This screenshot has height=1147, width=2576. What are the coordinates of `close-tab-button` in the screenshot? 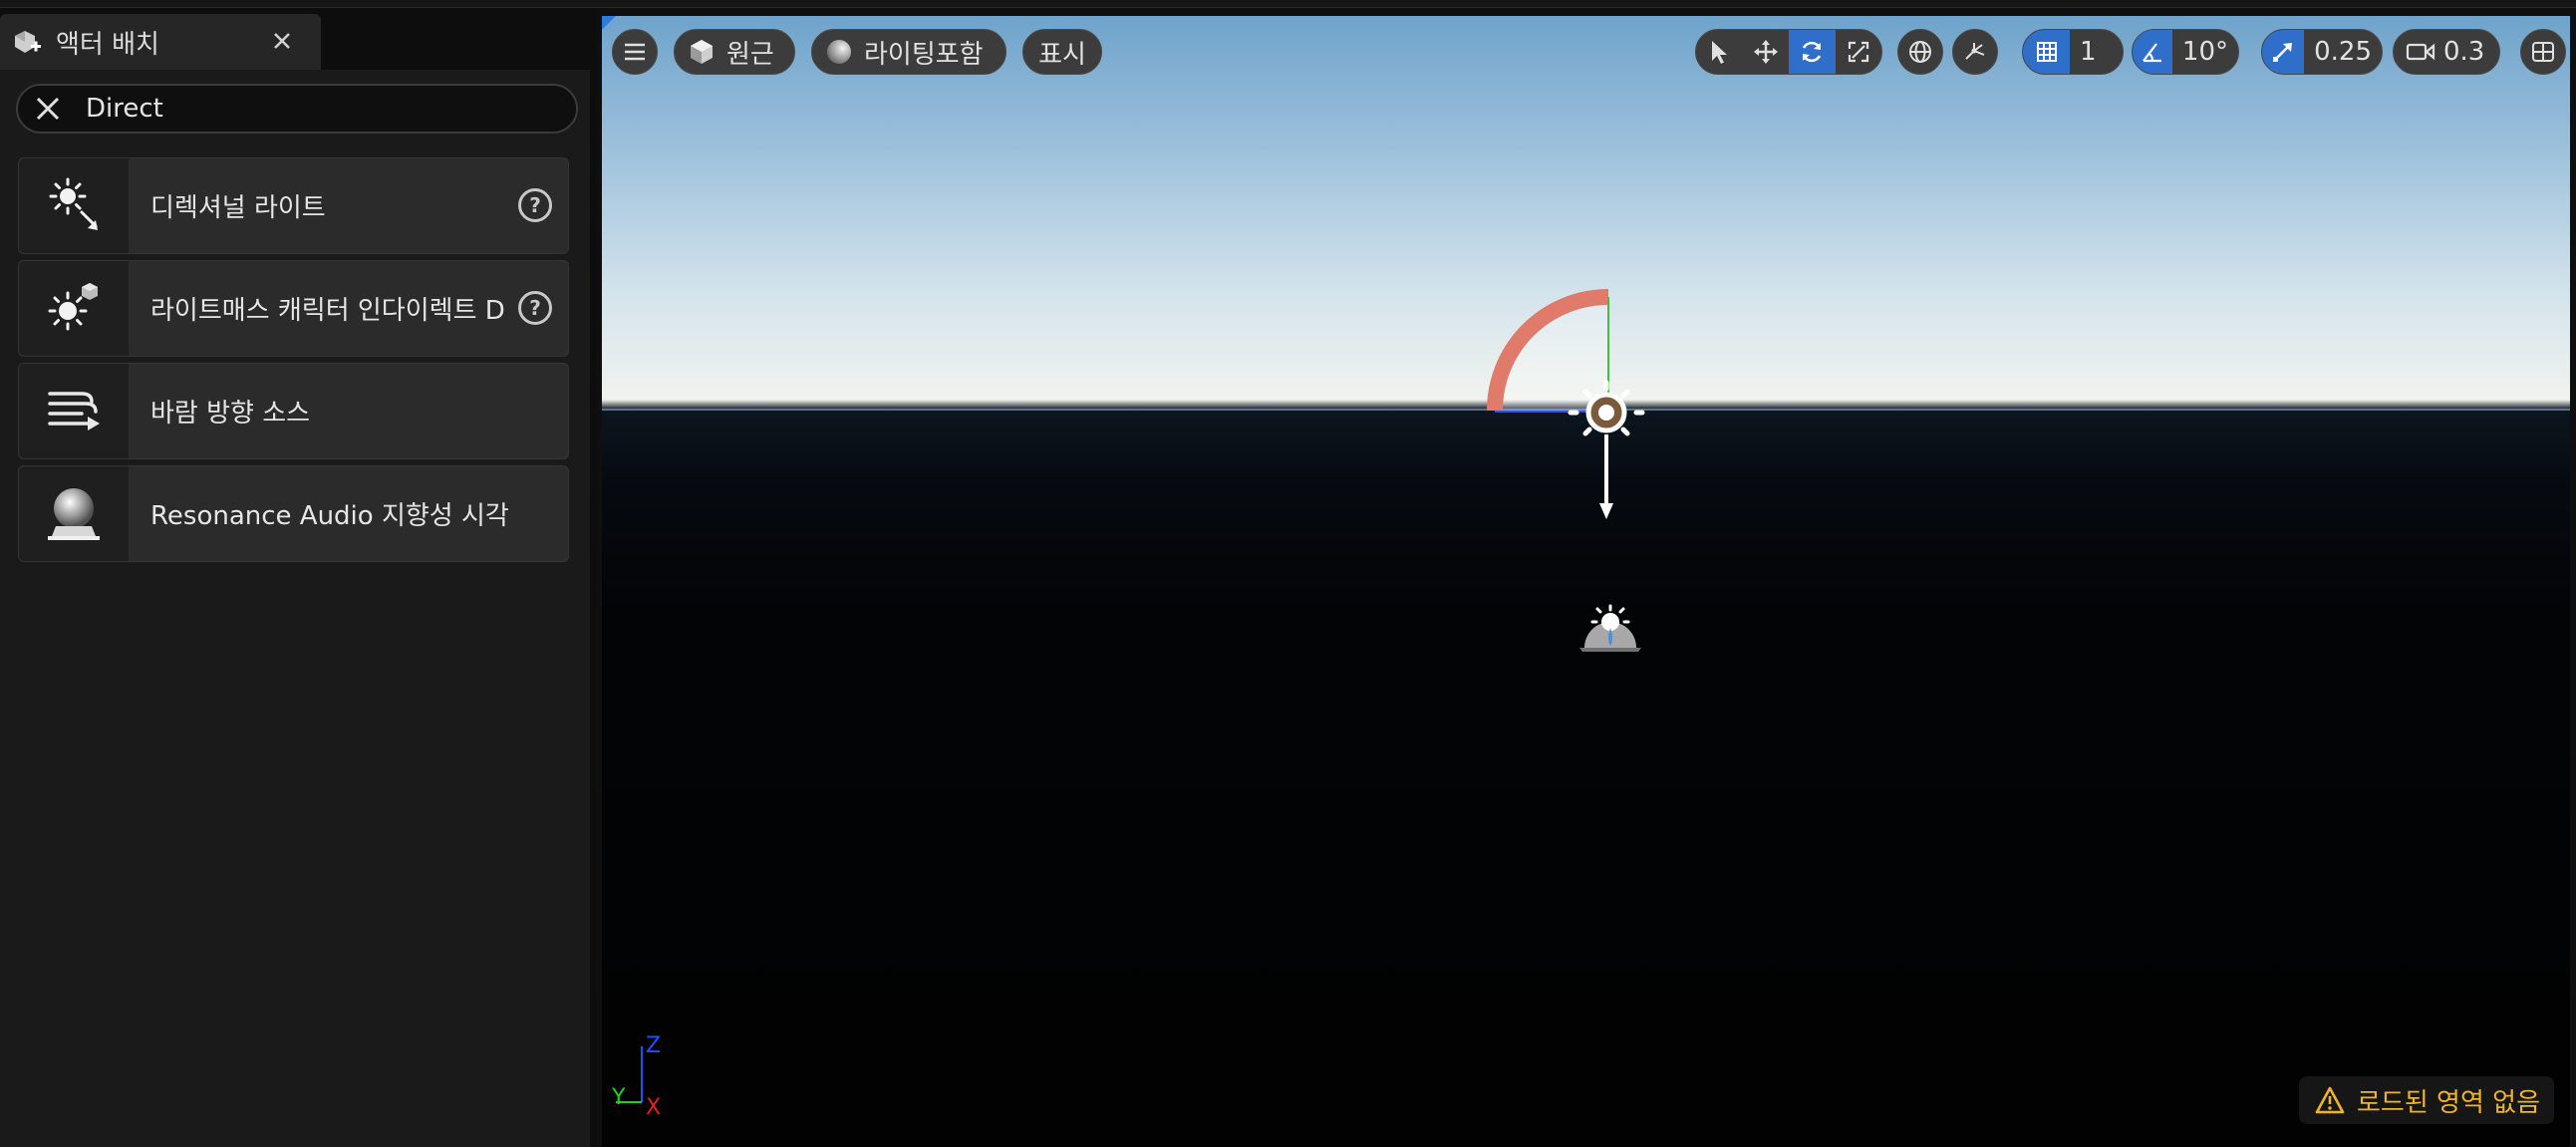 It's located at (282, 41).